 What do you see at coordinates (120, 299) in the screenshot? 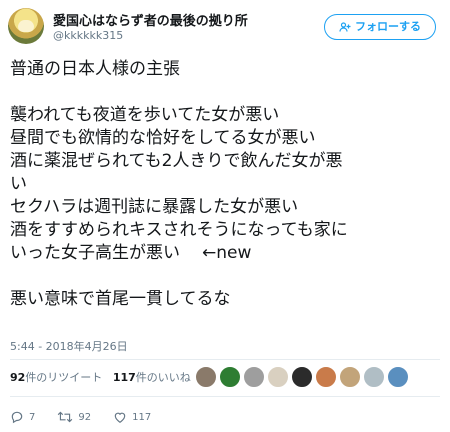
I see `tweet-line: 悪い意味で首尾一貫してるな` at bounding box center [120, 299].